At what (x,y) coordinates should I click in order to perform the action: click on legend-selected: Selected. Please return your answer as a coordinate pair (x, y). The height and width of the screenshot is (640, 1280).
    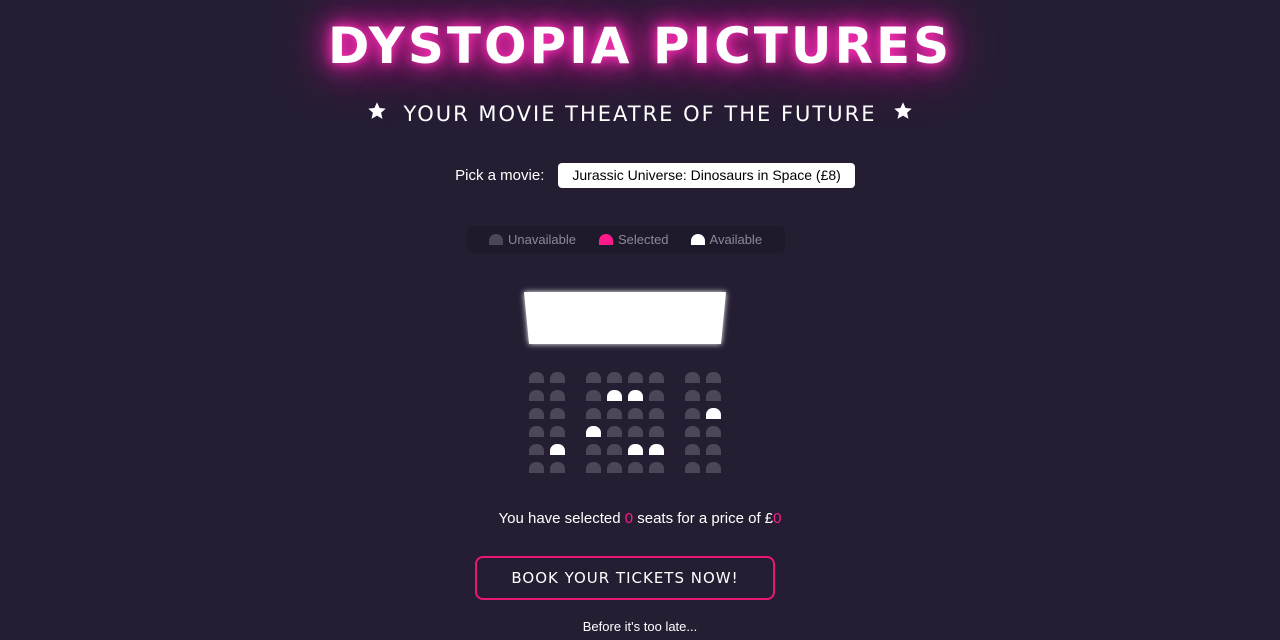
    Looking at the image, I should click on (633, 239).